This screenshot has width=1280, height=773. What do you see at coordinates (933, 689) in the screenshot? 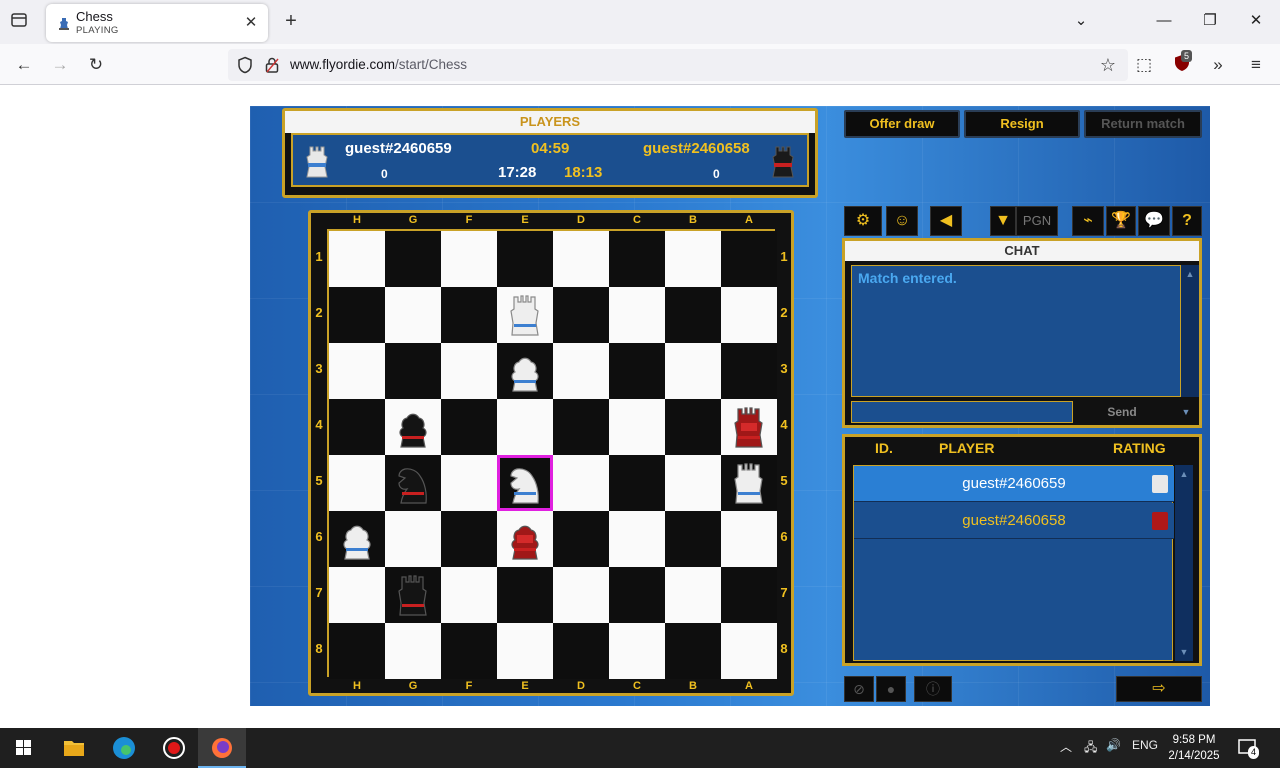
I see `info-icon: ⓘ` at bounding box center [933, 689].